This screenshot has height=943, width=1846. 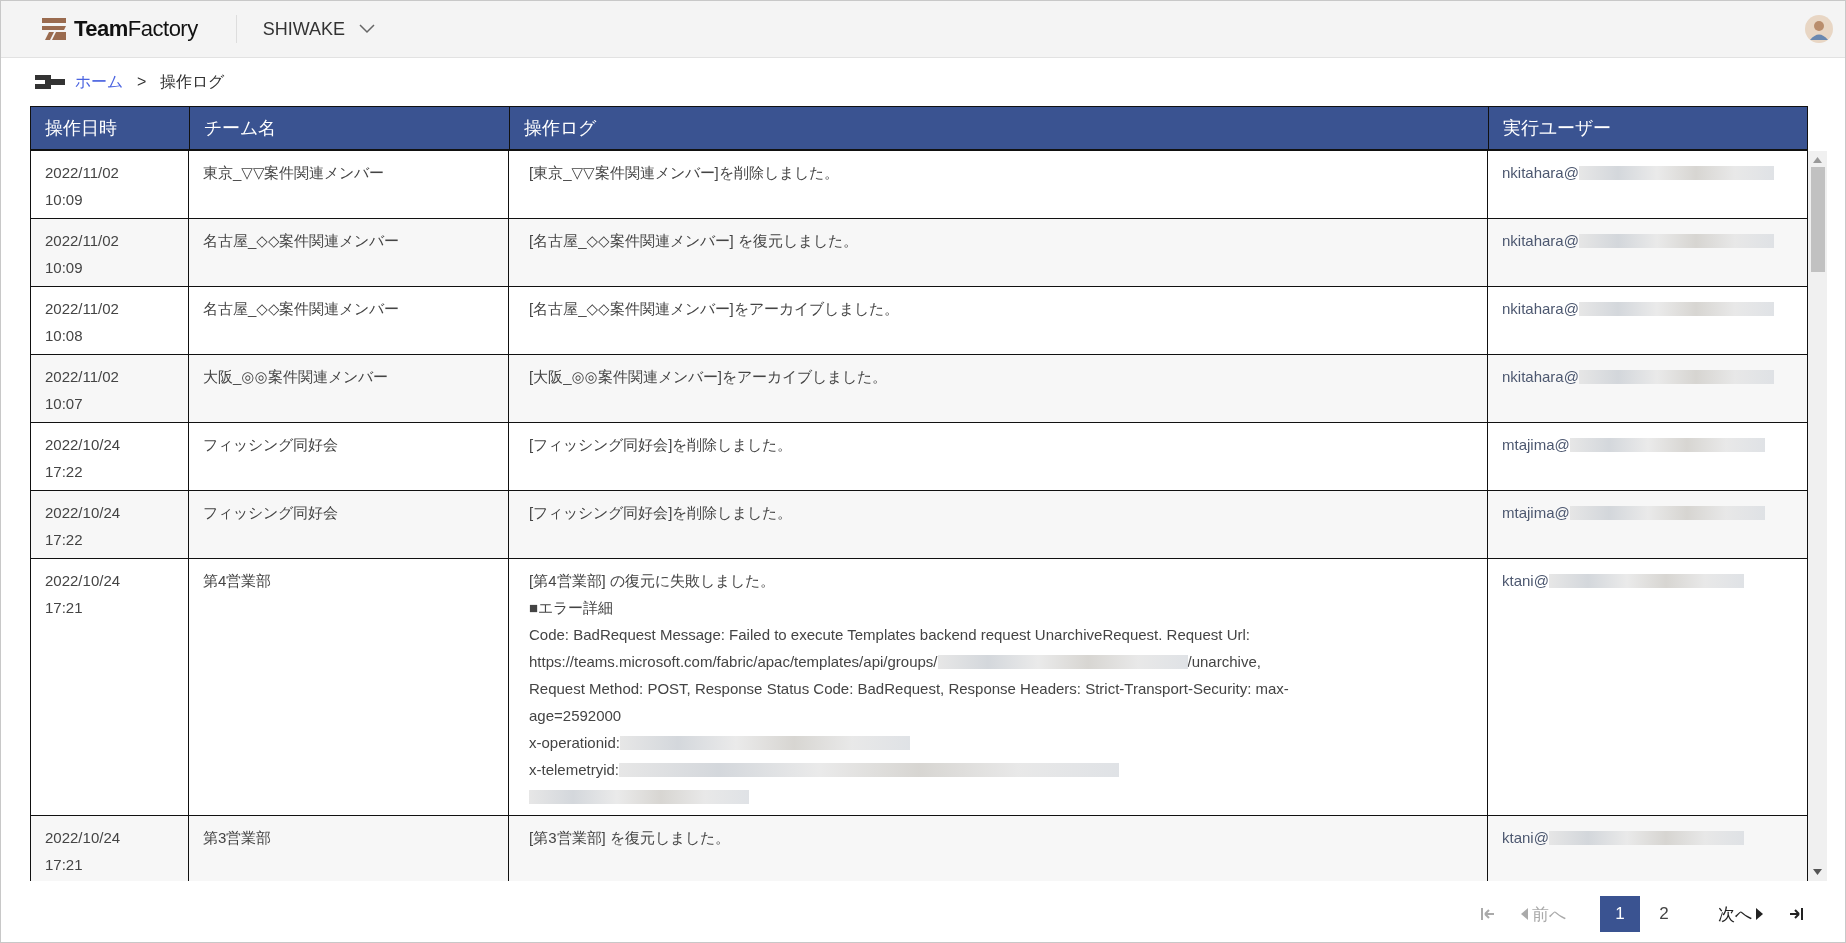 What do you see at coordinates (909, 689) in the screenshot?
I see `log-text: Request Method: POST, Response Status Code: BadRequest, Response Headers: Strict-Transport-Security: max-` at bounding box center [909, 689].